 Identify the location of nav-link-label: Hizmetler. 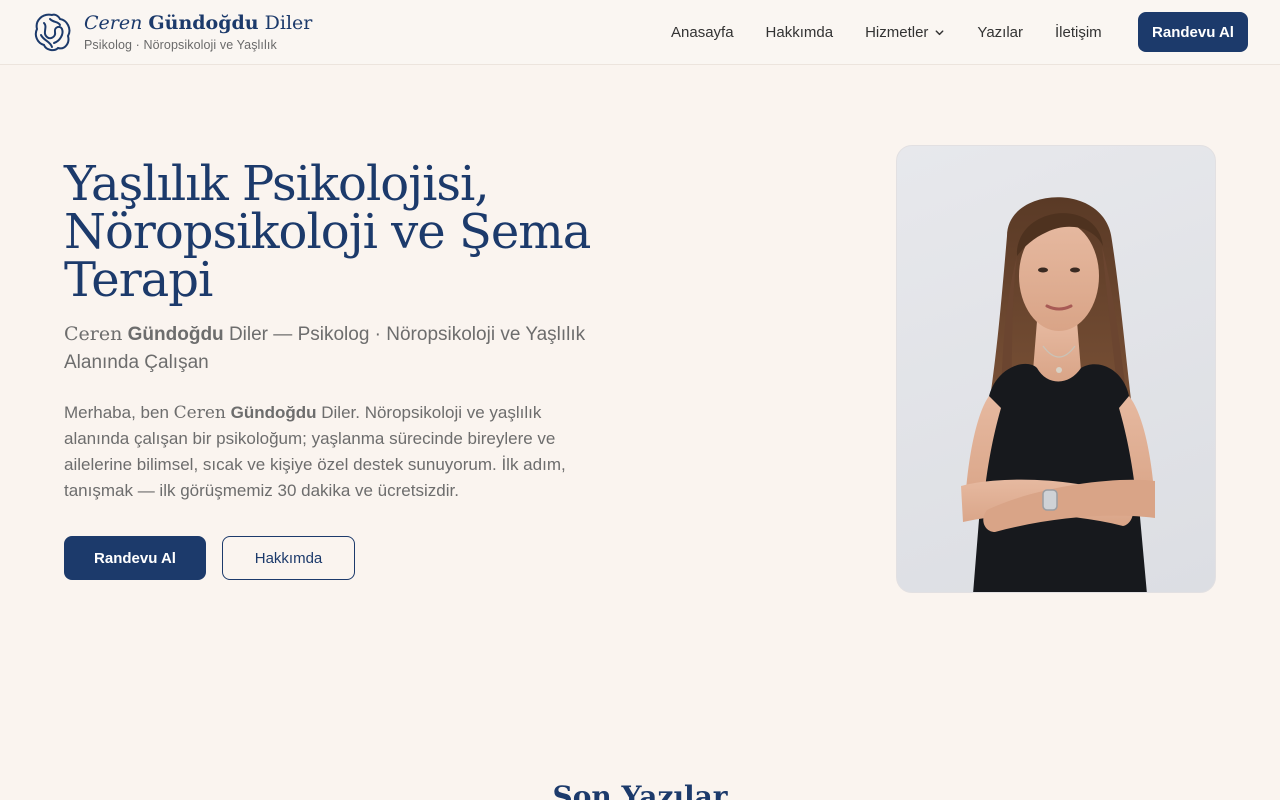
(897, 32).